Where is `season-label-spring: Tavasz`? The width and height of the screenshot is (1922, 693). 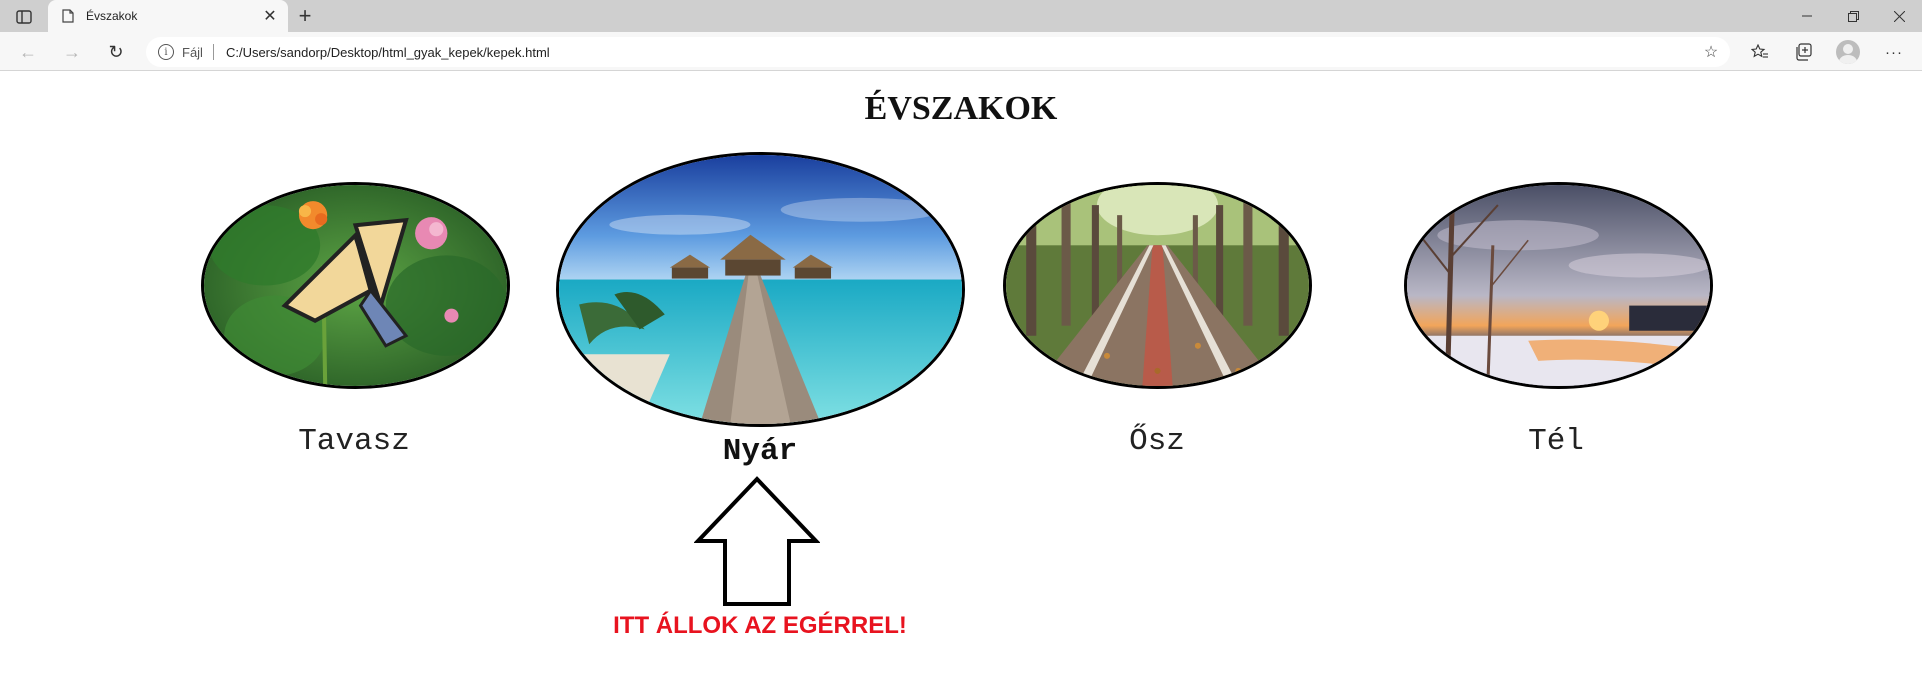 season-label-spring: Tavasz is located at coordinates (354, 441).